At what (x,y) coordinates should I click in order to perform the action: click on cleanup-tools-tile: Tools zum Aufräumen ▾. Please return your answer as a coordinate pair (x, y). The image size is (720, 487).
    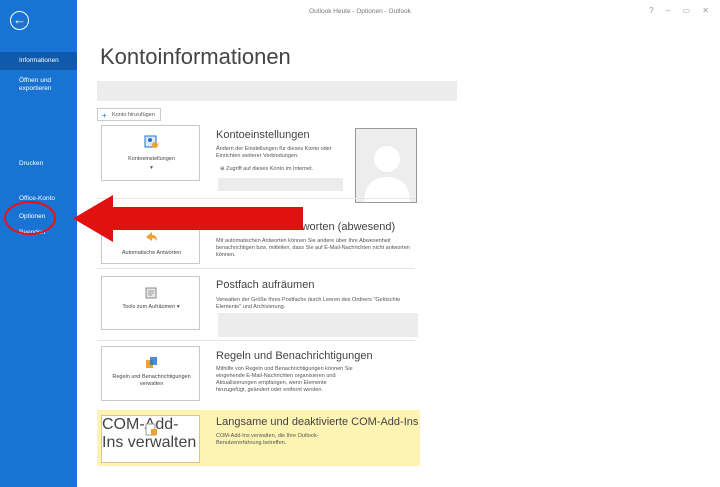
    Looking at the image, I should click on (150, 303).